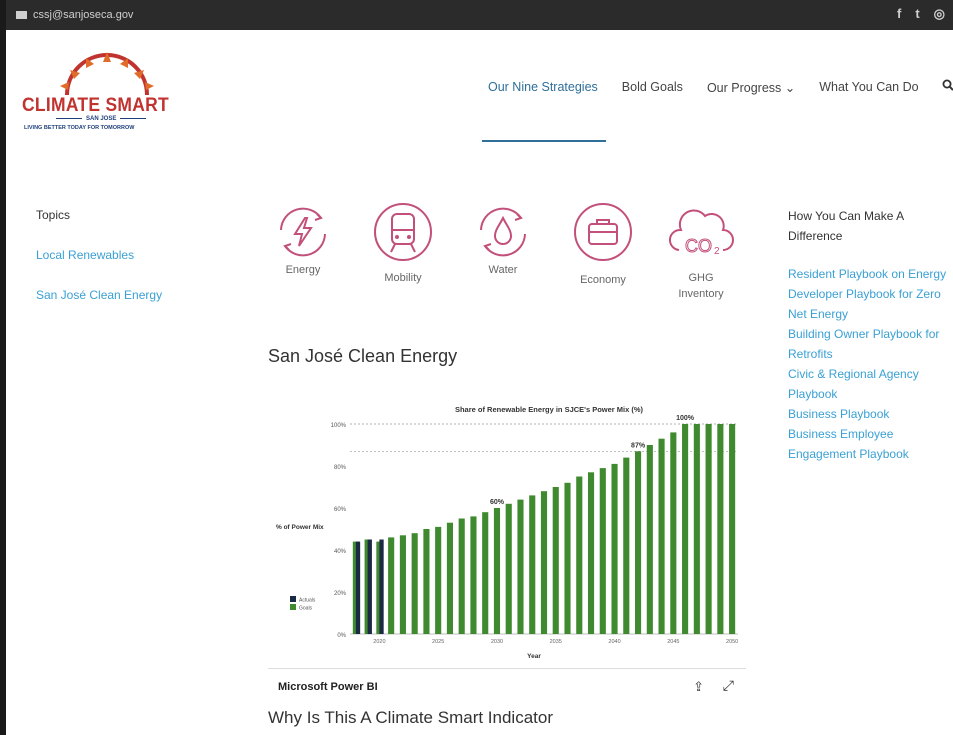 This screenshot has height=735, width=953. Describe the element at coordinates (638, 445) in the screenshot. I see `data-label: 87%` at that location.